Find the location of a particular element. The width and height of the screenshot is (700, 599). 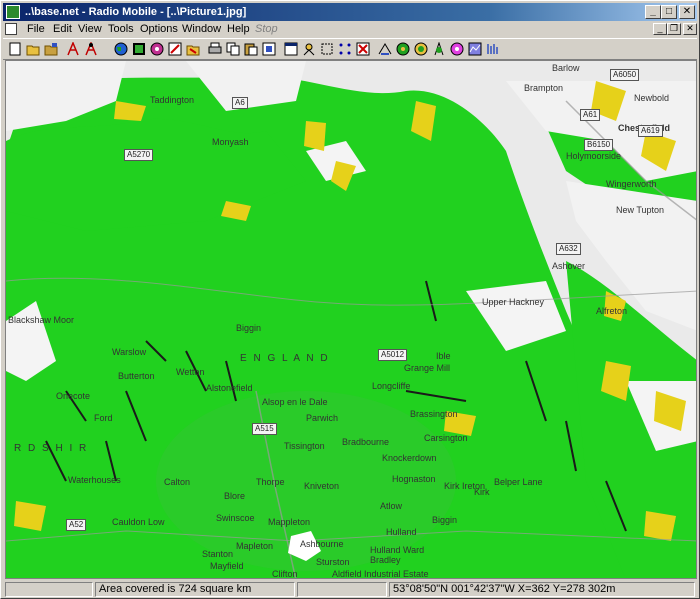

map-label-hulland-ward: Hulland Ward is located at coordinates (397, 550).